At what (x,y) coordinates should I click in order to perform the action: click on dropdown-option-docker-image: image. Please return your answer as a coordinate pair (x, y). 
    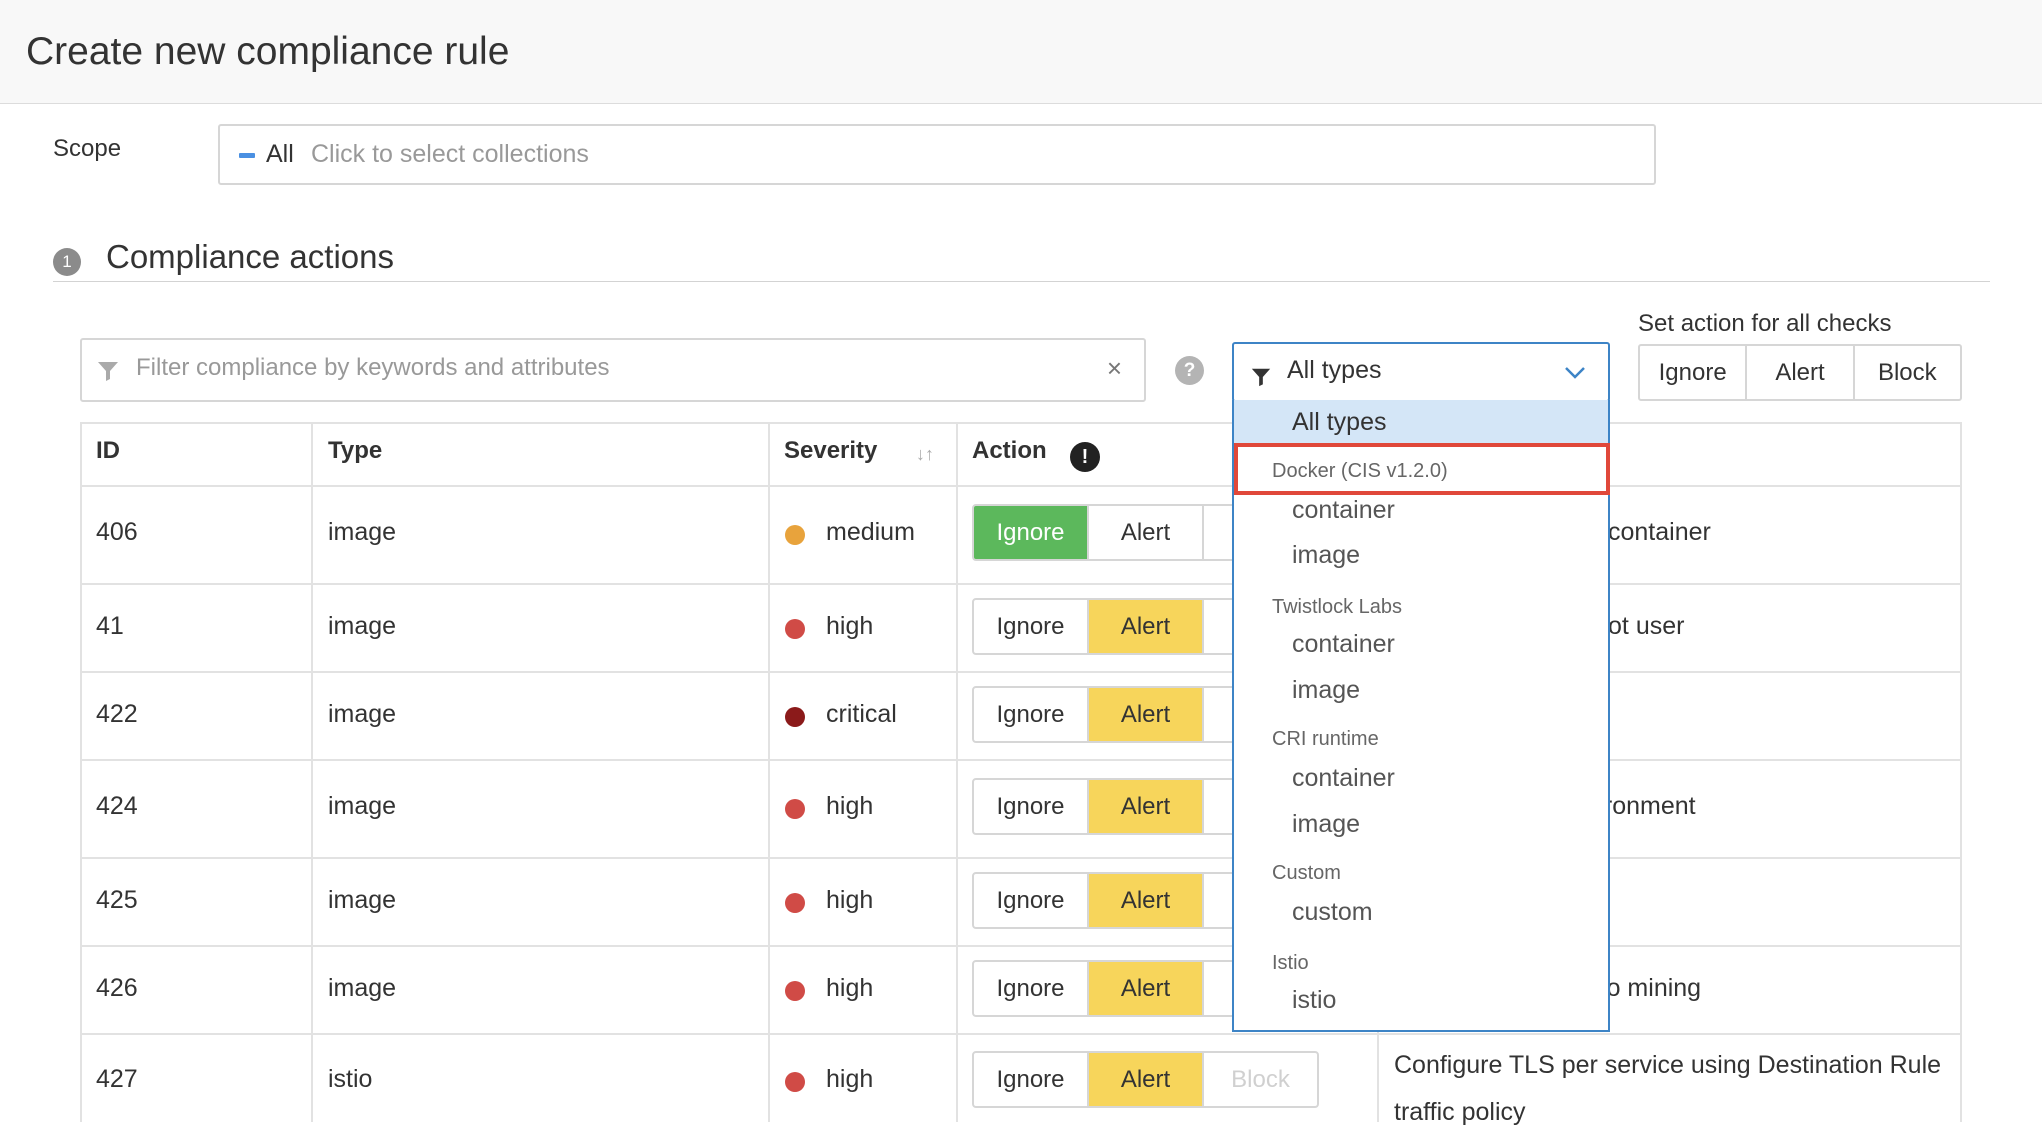
    Looking at the image, I should click on (1421, 555).